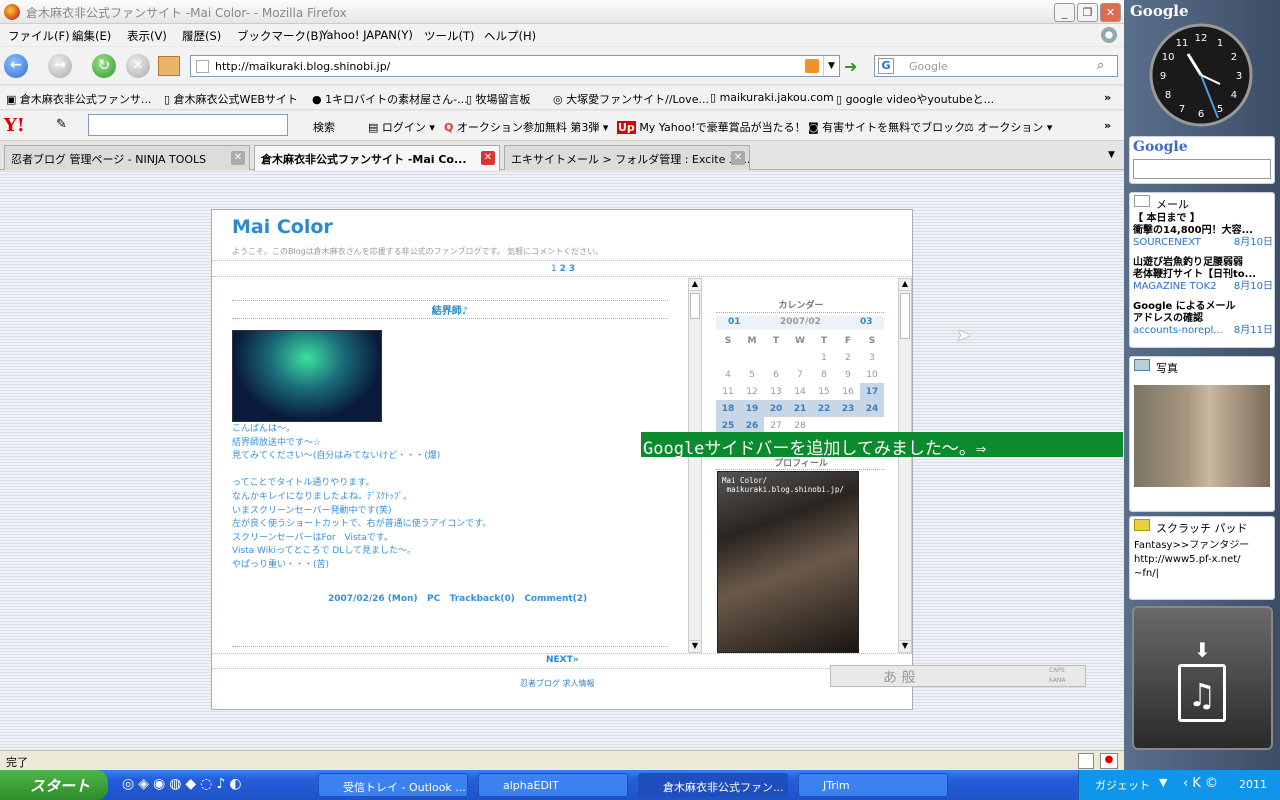 This screenshot has height=800, width=1280. What do you see at coordinates (854, 66) in the screenshot?
I see `go-button: ➜` at bounding box center [854, 66].